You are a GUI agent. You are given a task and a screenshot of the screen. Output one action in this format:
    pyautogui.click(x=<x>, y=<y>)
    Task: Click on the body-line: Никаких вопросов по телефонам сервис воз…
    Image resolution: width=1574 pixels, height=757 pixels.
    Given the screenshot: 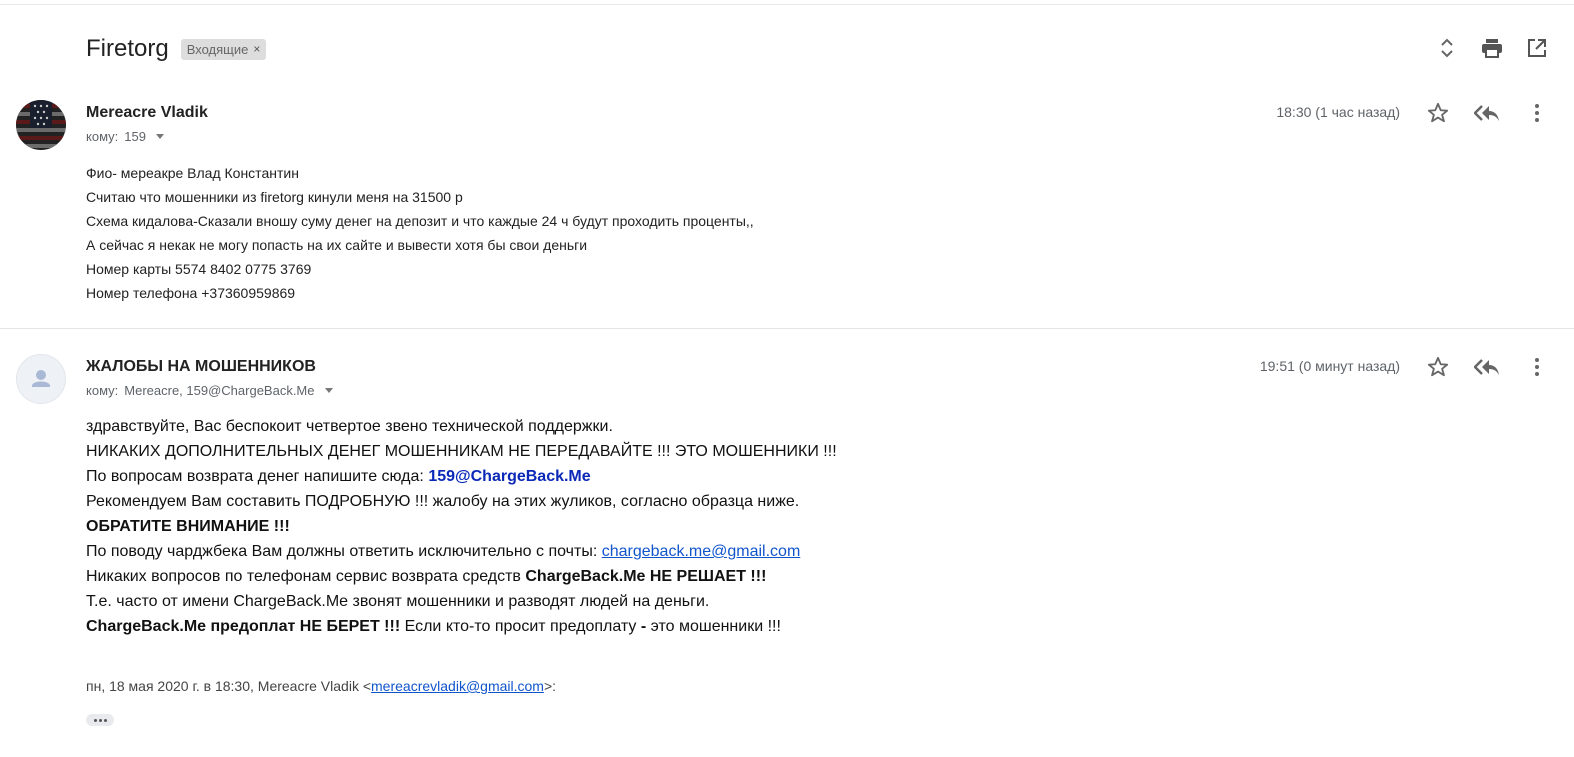 What is the action you would take?
    pyautogui.click(x=461, y=576)
    